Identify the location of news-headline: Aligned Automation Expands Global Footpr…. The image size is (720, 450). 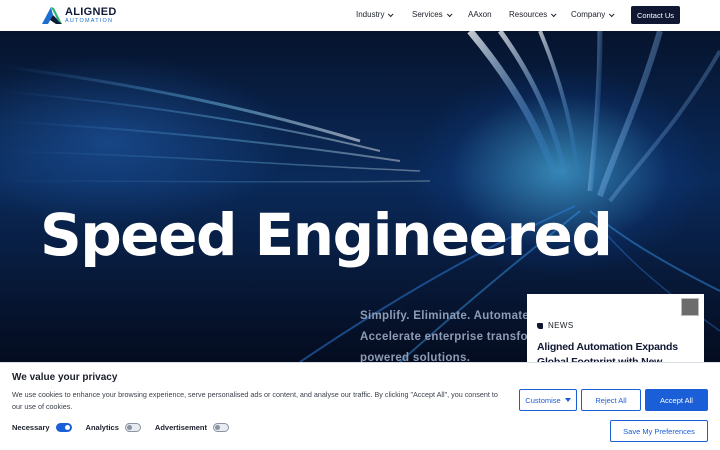
(617, 351).